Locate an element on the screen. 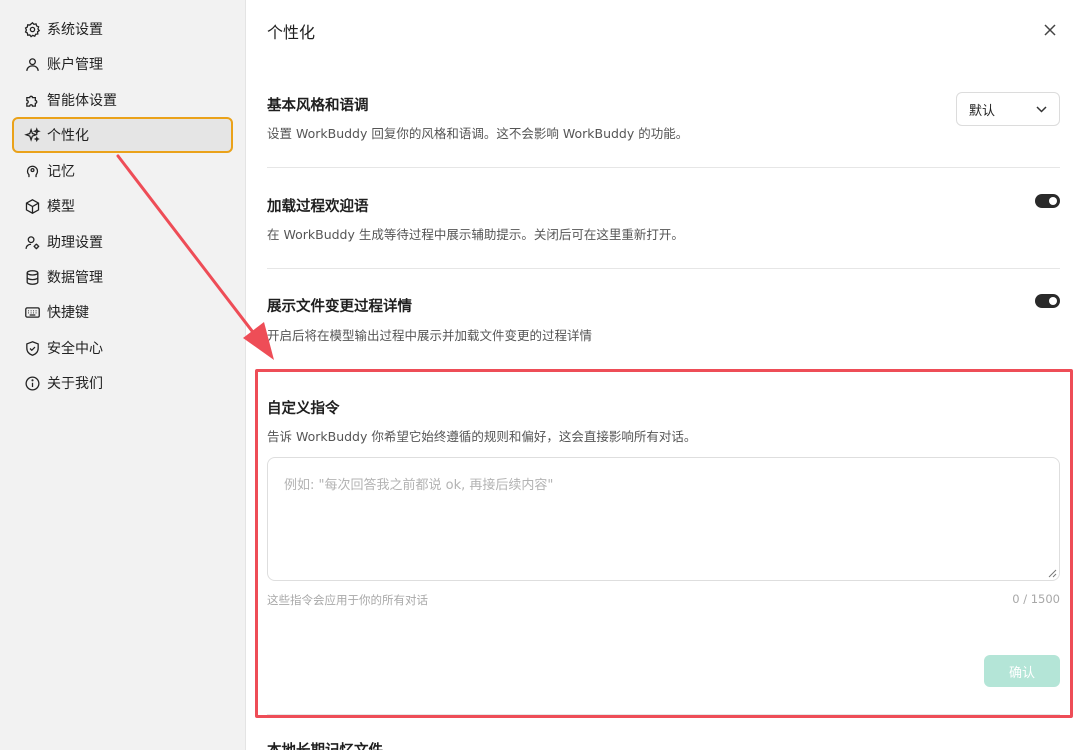  sidebar-item-label: 安全中心 is located at coordinates (75, 349).